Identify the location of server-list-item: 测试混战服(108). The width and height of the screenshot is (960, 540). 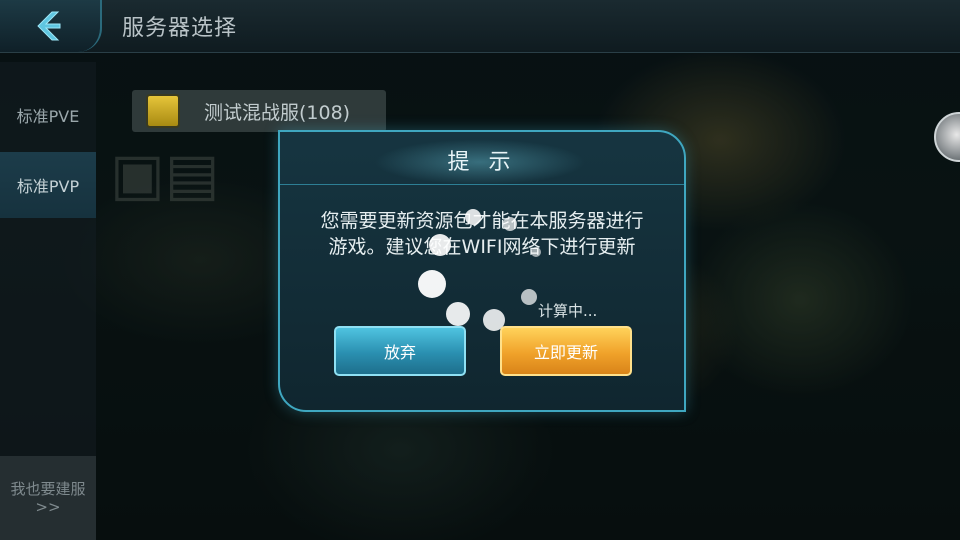
(259, 111).